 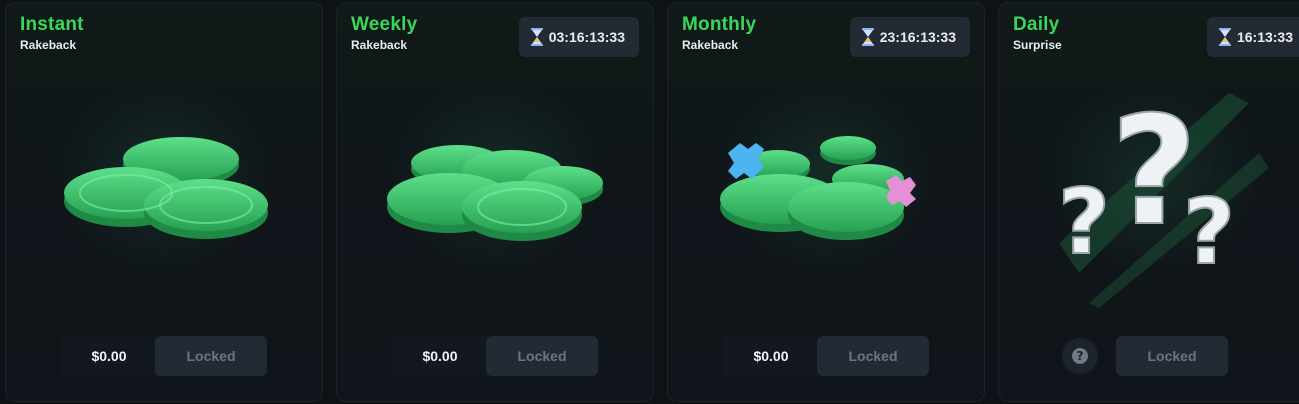 I want to click on card-title: Instant, so click(x=52, y=24).